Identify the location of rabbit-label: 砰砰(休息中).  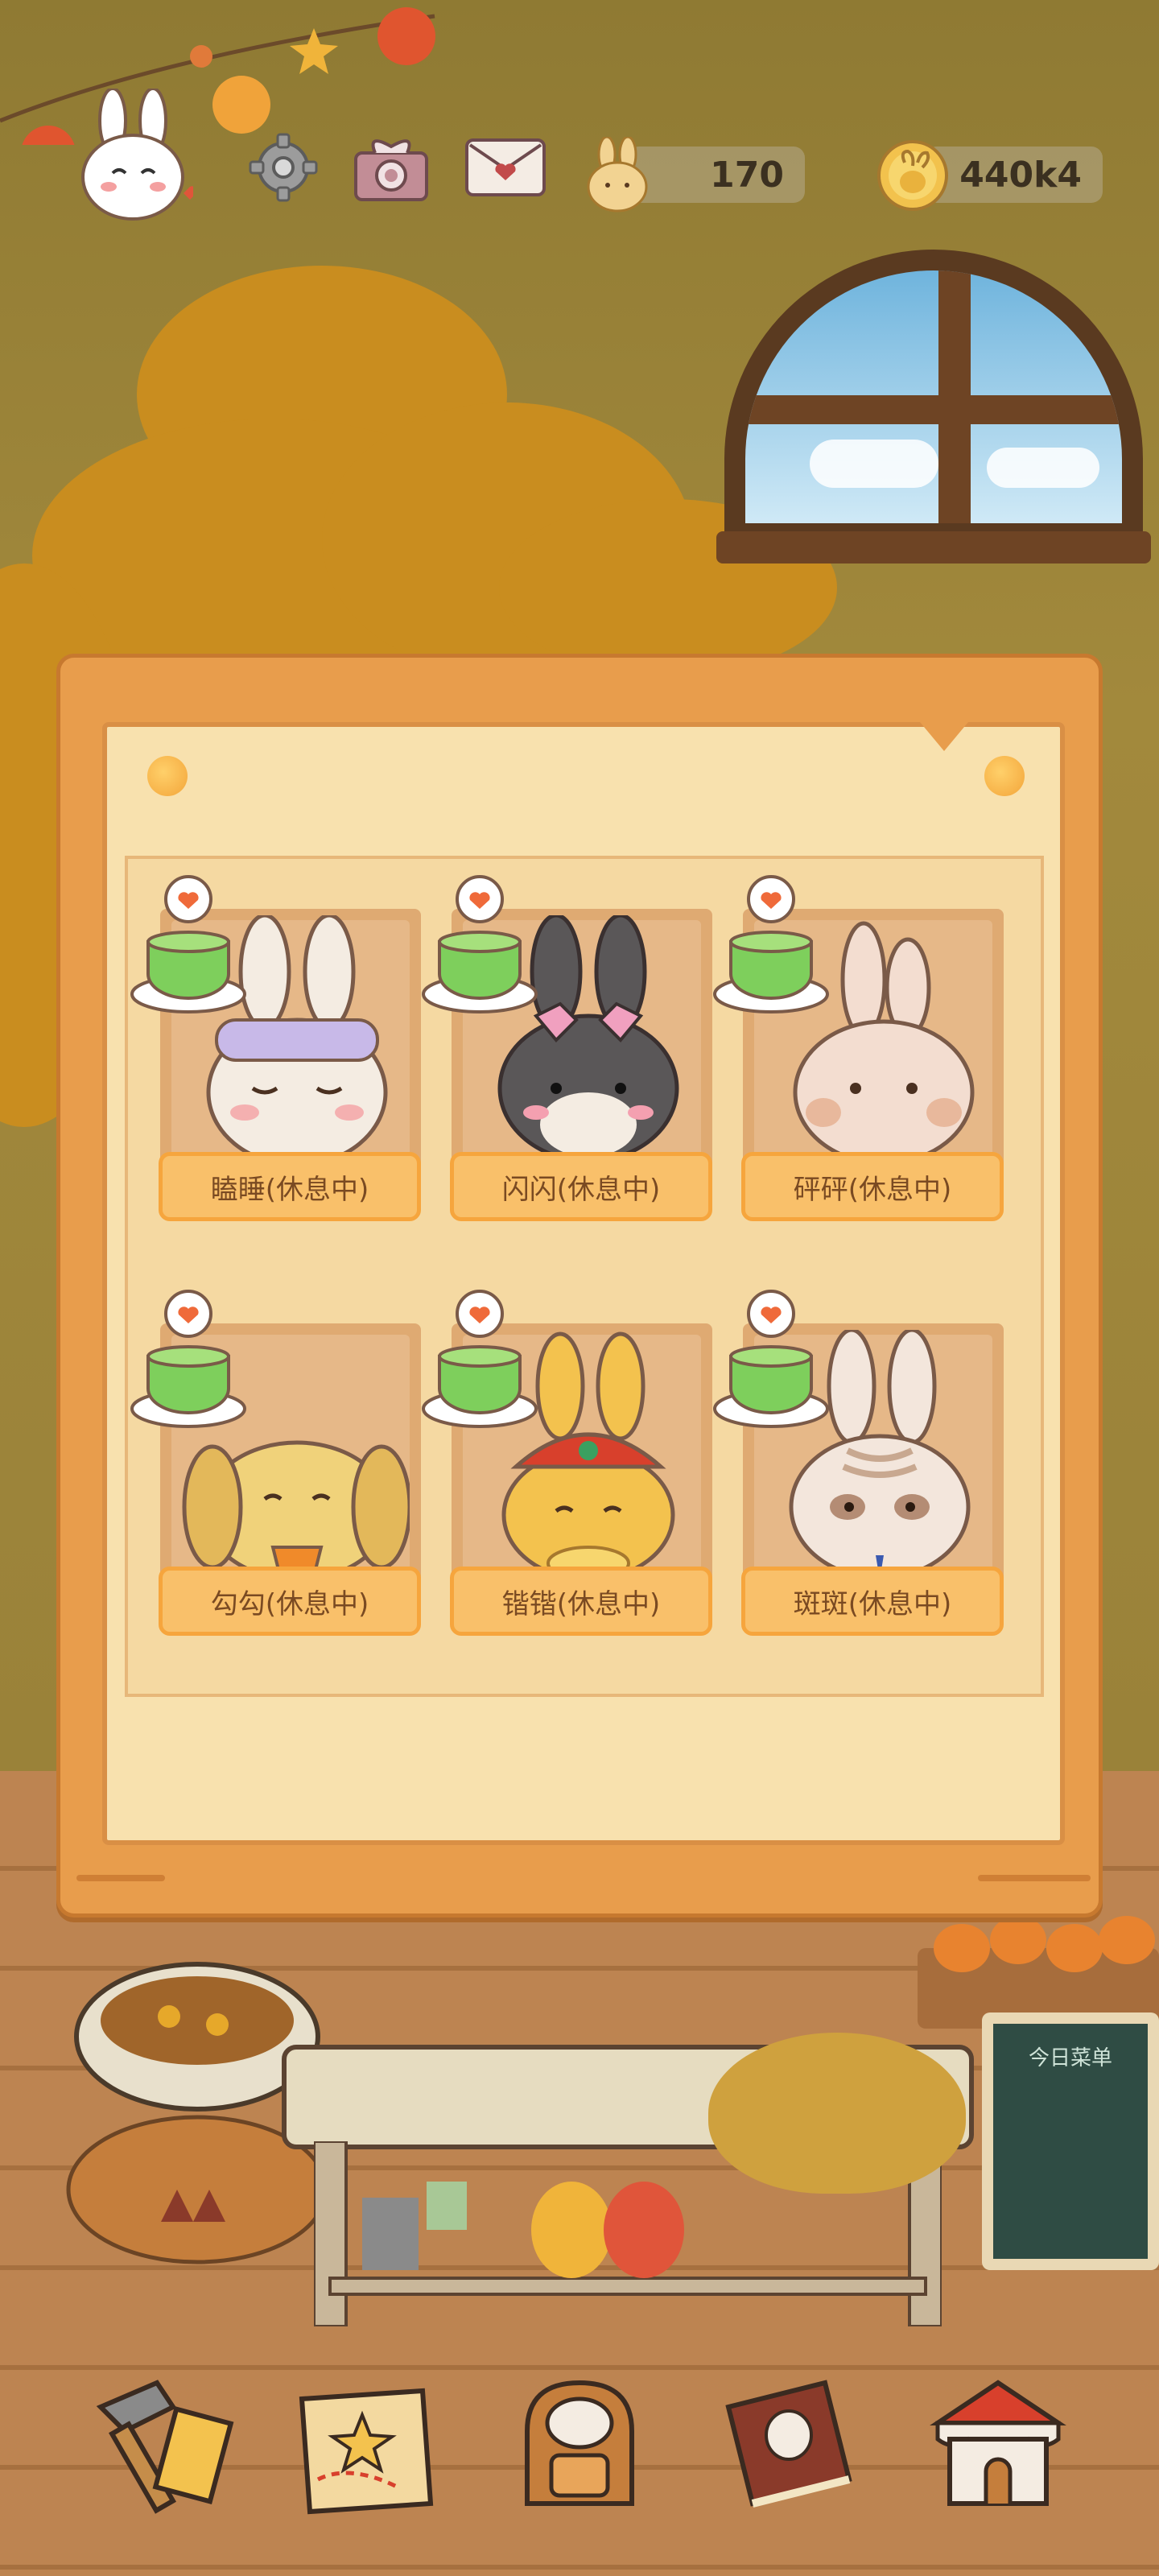
(872, 1186).